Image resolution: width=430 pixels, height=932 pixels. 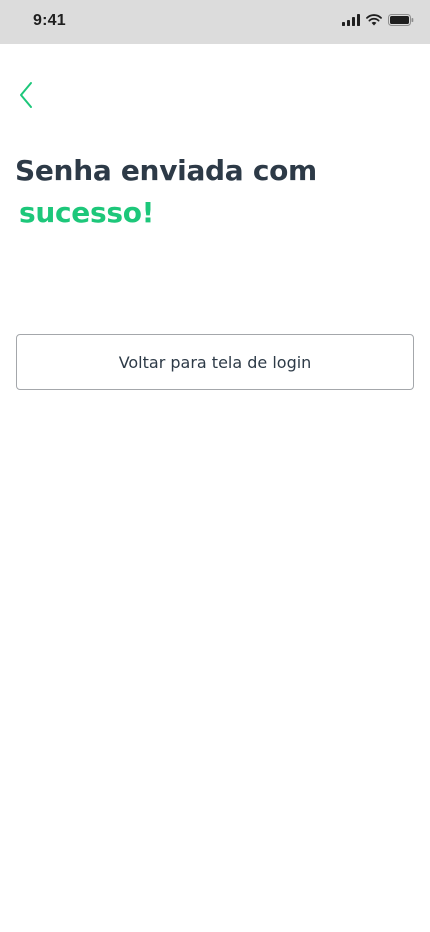 What do you see at coordinates (351, 20) in the screenshot?
I see `signal-icon` at bounding box center [351, 20].